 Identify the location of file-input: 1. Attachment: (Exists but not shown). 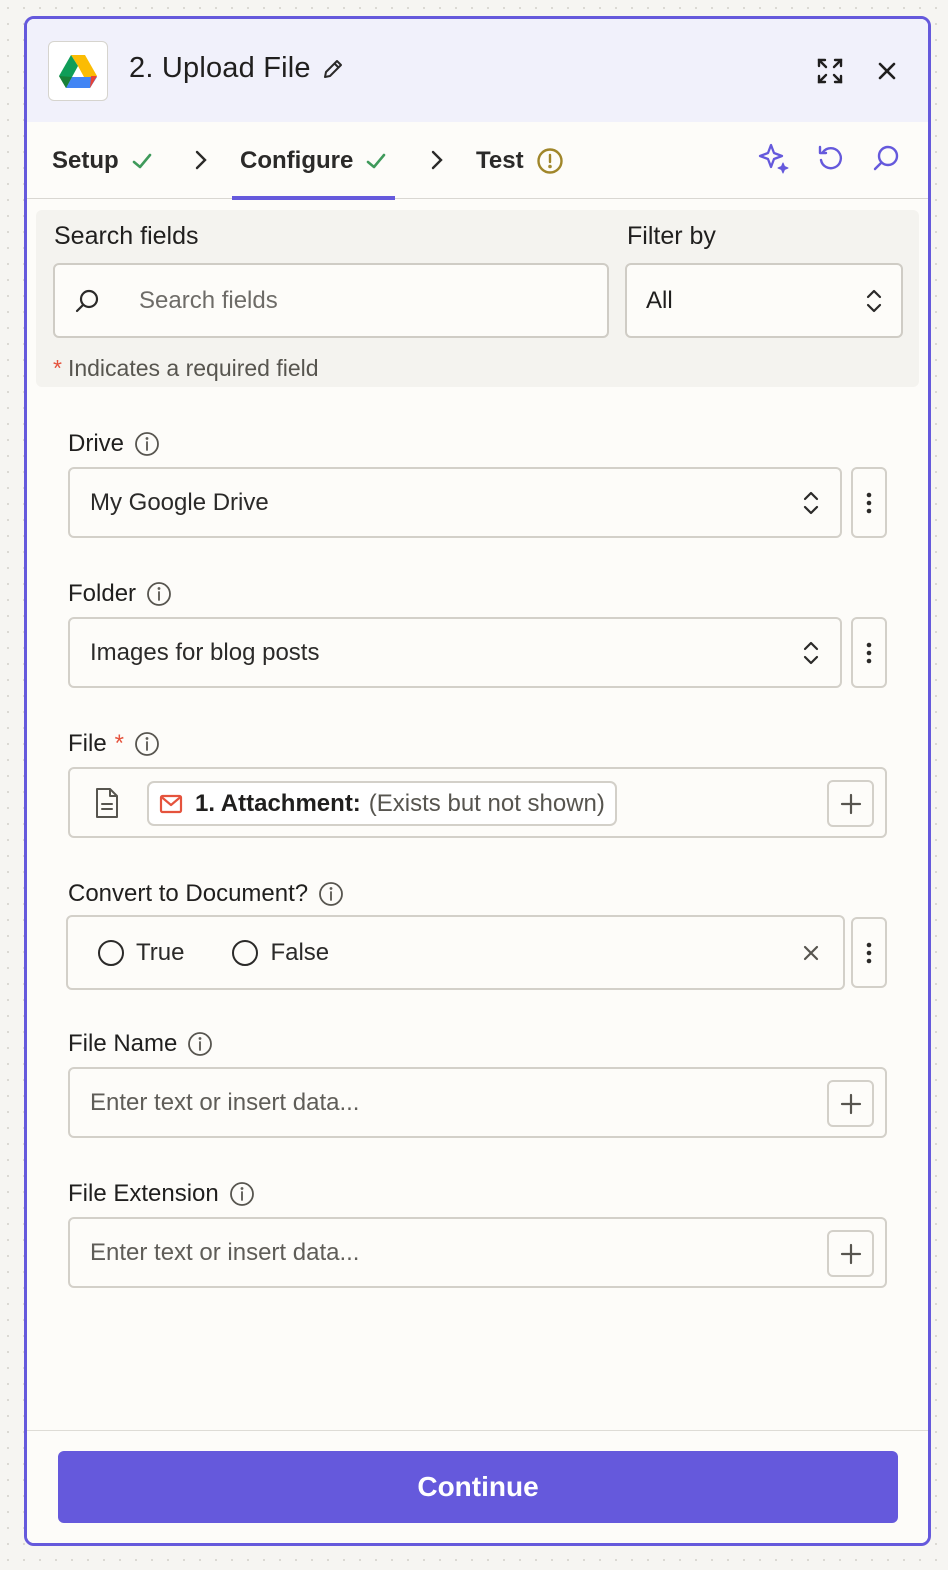
(477, 802).